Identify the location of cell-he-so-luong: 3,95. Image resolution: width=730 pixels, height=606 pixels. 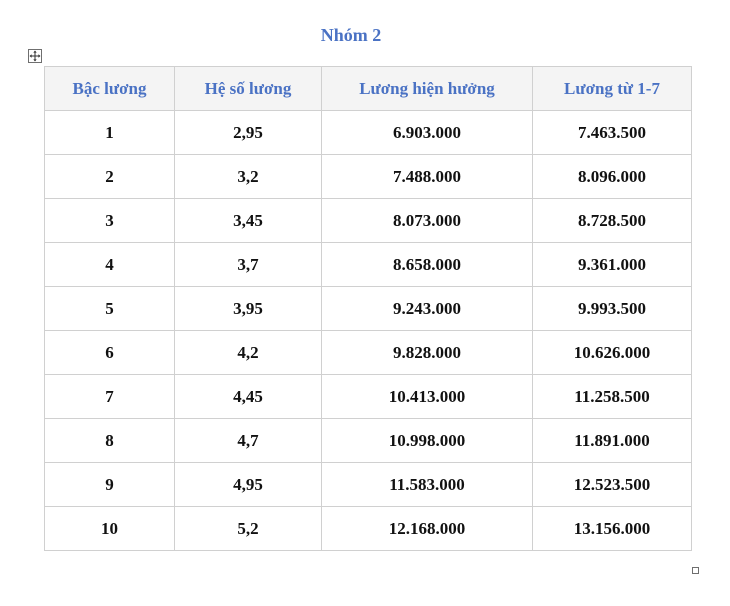
(248, 308).